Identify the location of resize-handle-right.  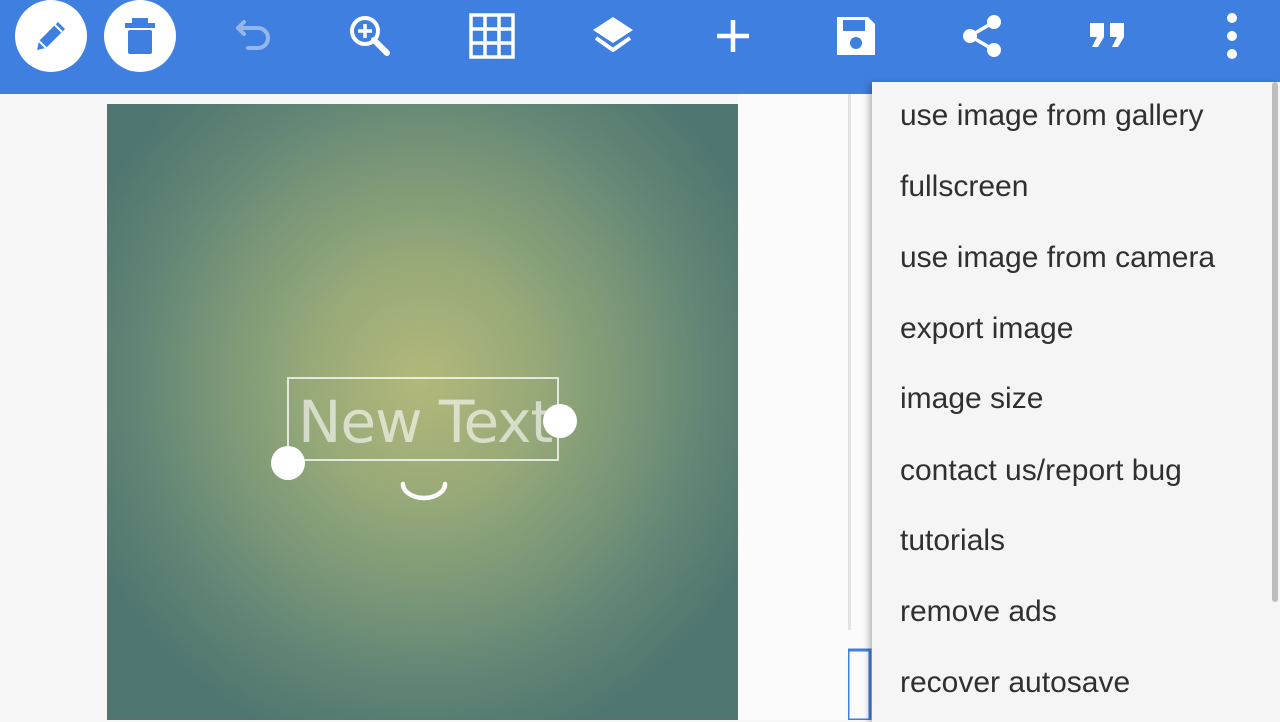
(560, 421).